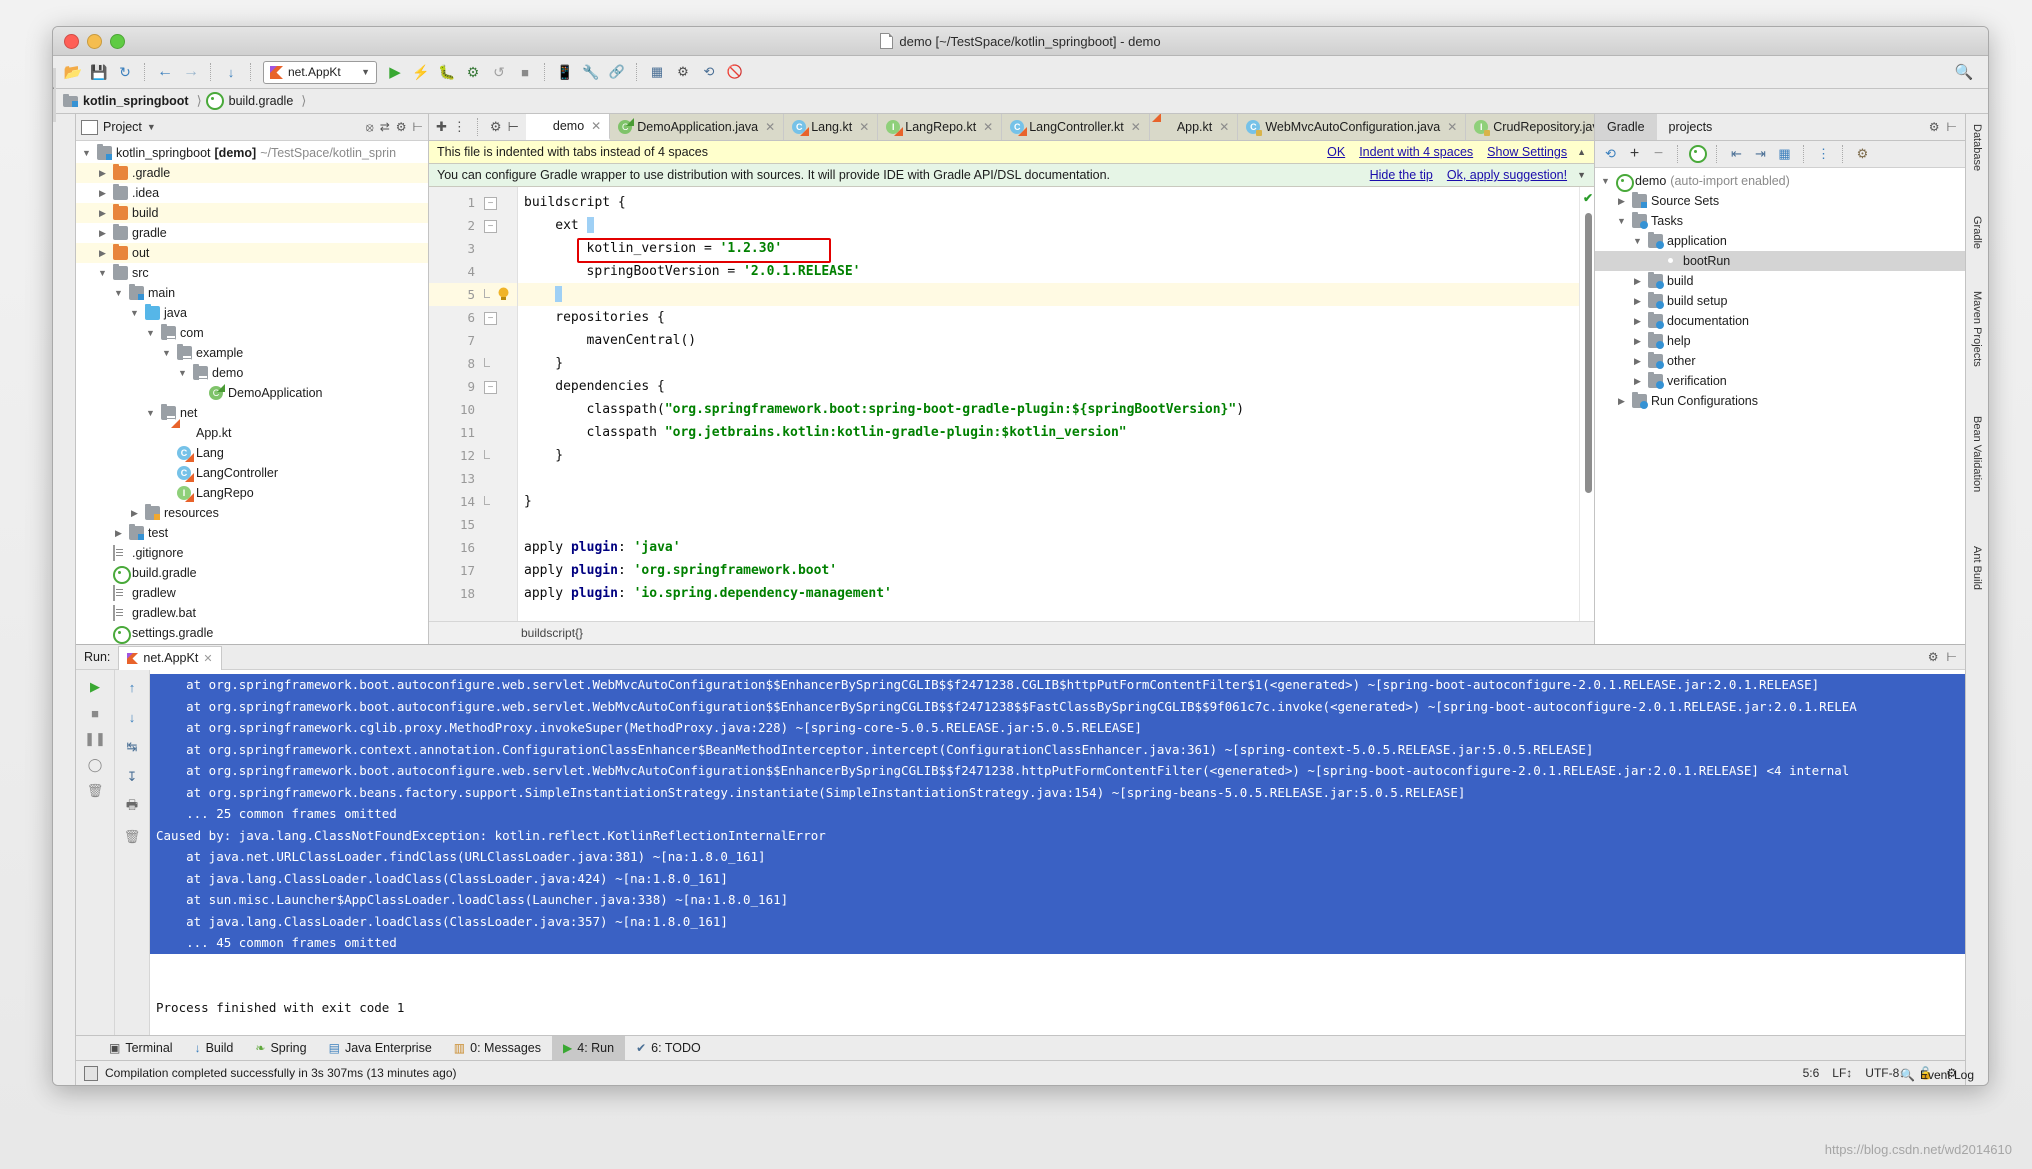 Image resolution: width=2032 pixels, height=1169 pixels. I want to click on gradle-tree-row: ▶ documentation, so click(1780, 321).